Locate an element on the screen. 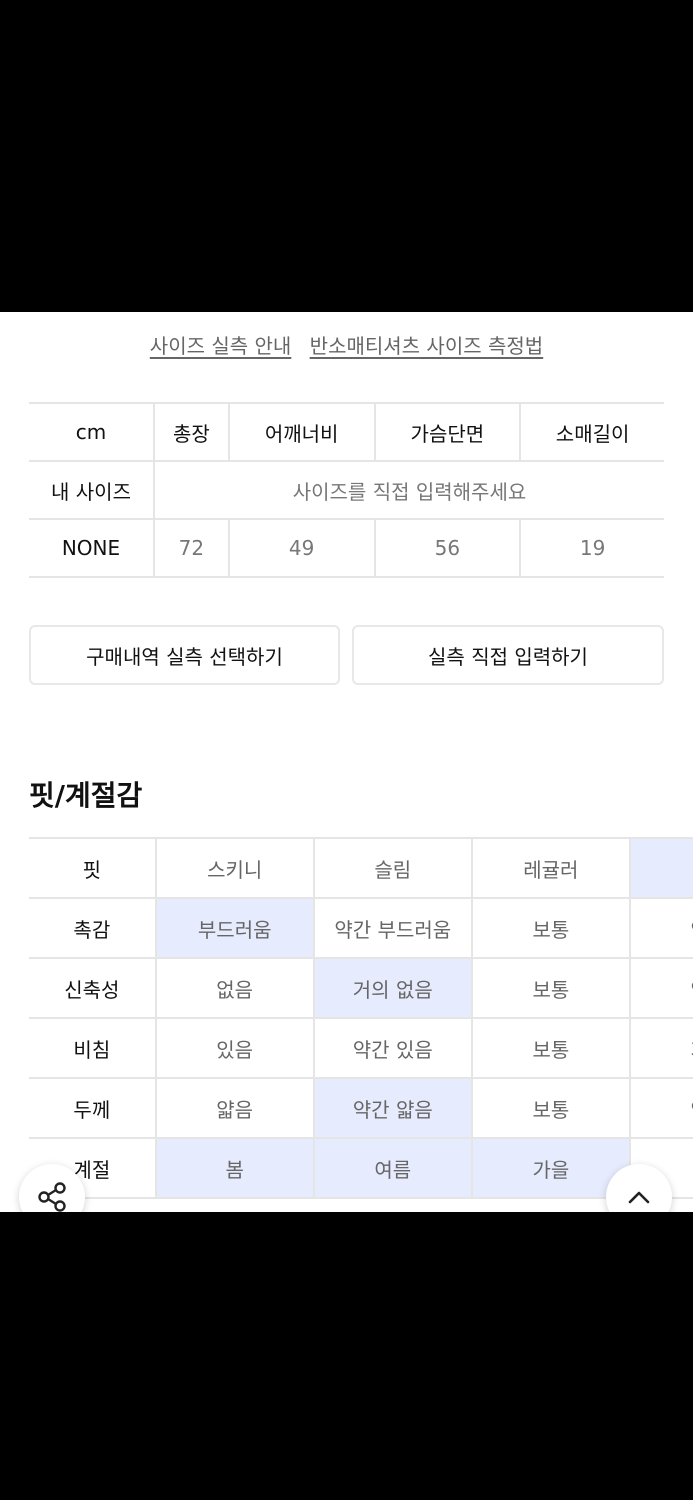  my-size-prompt: 사이즈를 직접 입력해주세요 is located at coordinates (408, 490).